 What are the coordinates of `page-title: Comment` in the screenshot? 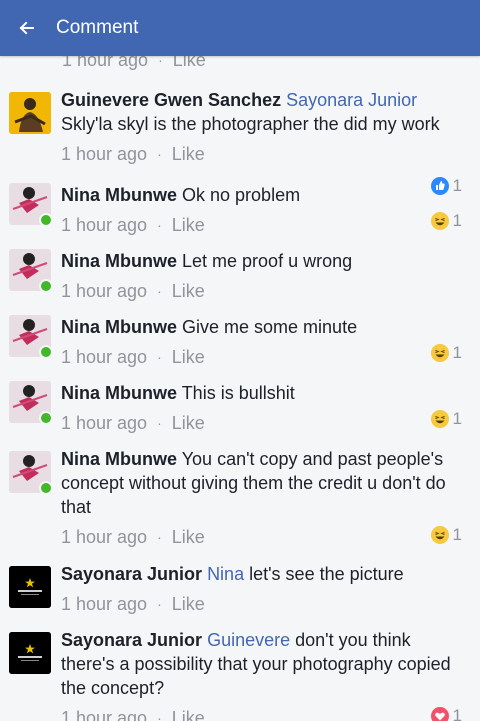 It's located at (97, 27).